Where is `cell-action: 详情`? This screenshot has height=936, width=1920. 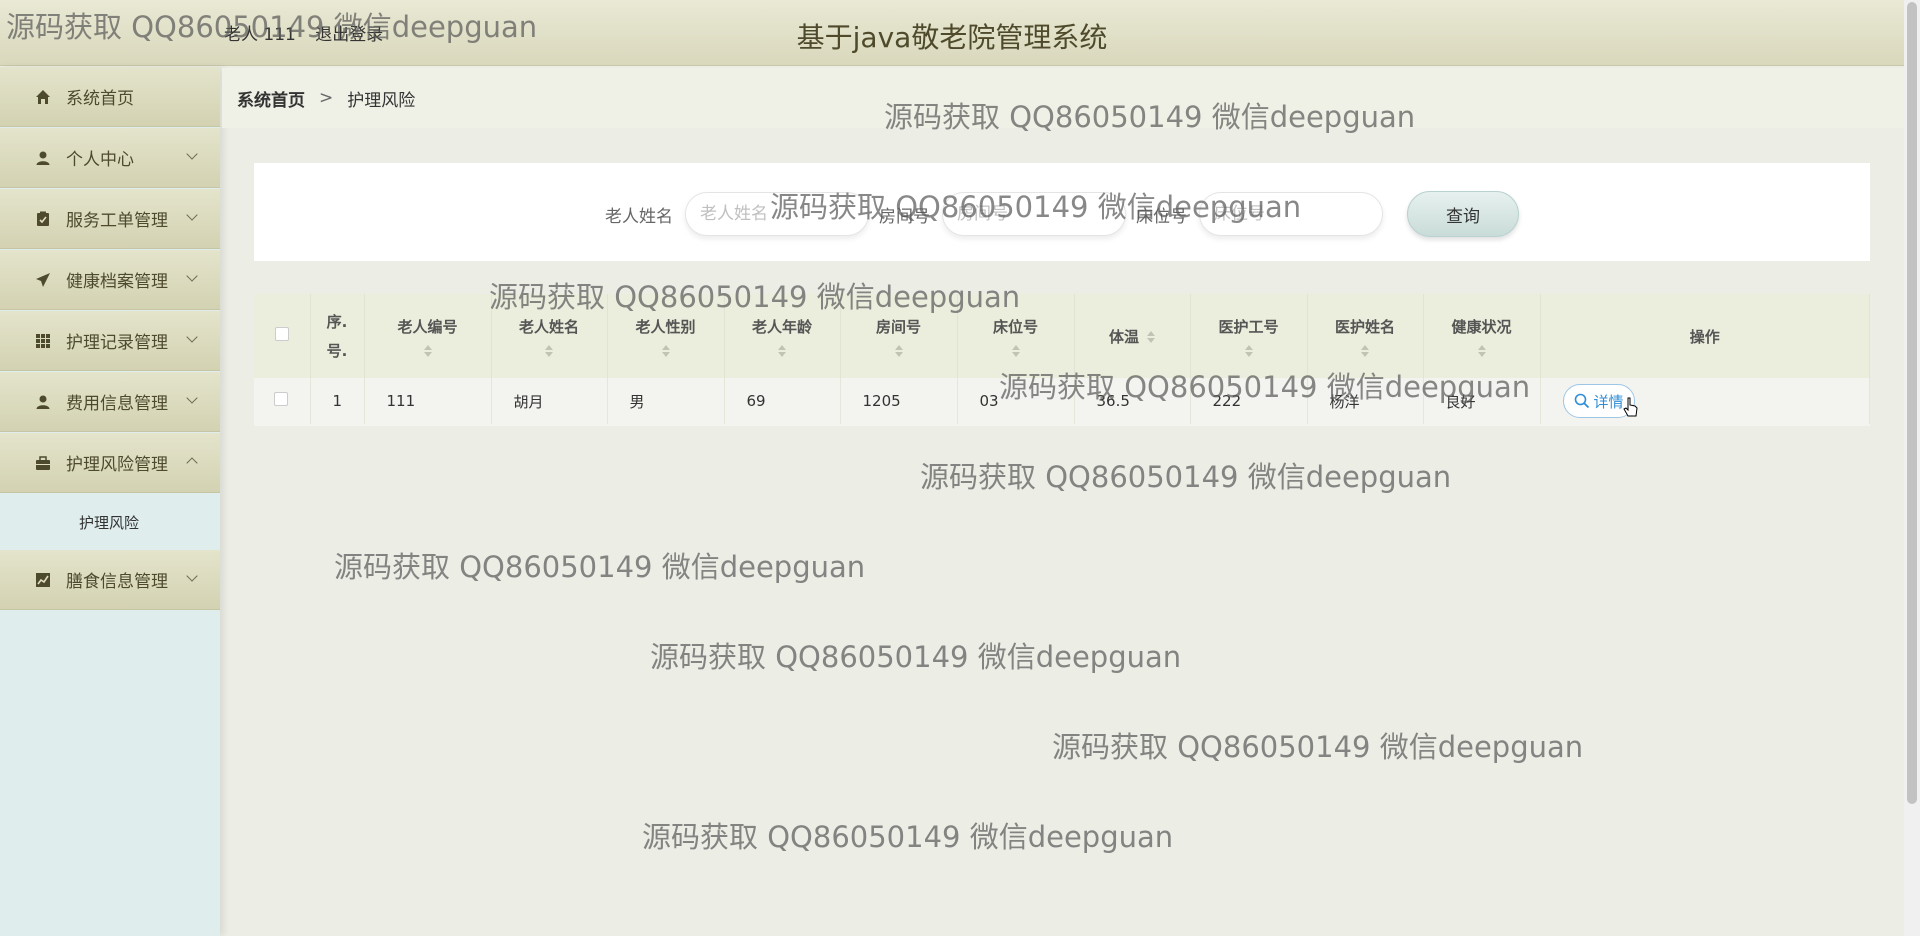 cell-action: 详情 is located at coordinates (1705, 401).